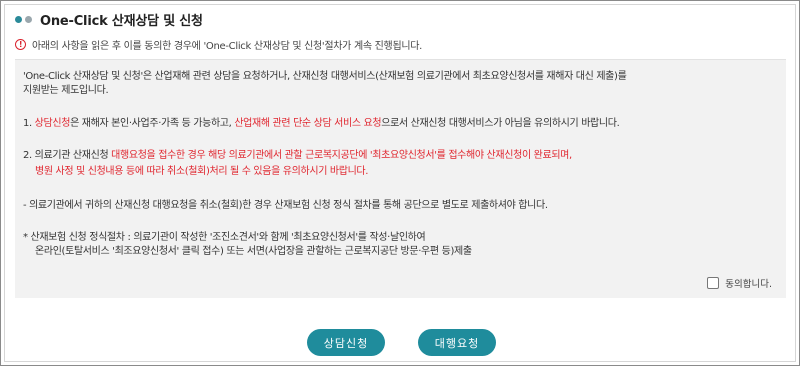  Describe the element at coordinates (23, 19) in the screenshot. I see `title-dots-icon` at that location.